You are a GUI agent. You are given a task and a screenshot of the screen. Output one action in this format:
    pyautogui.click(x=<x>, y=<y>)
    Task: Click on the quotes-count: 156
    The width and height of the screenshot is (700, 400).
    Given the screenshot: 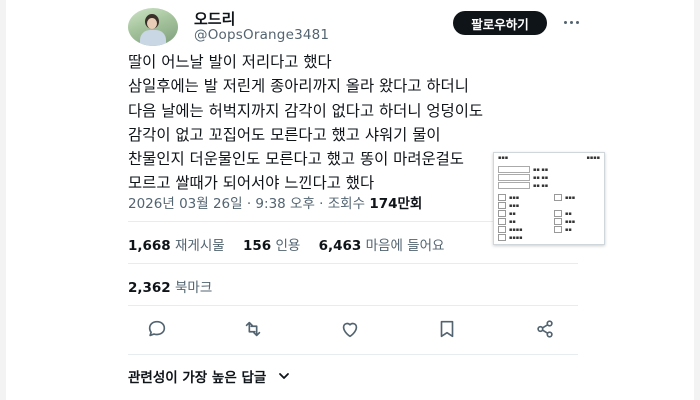 What is the action you would take?
    pyautogui.click(x=257, y=246)
    